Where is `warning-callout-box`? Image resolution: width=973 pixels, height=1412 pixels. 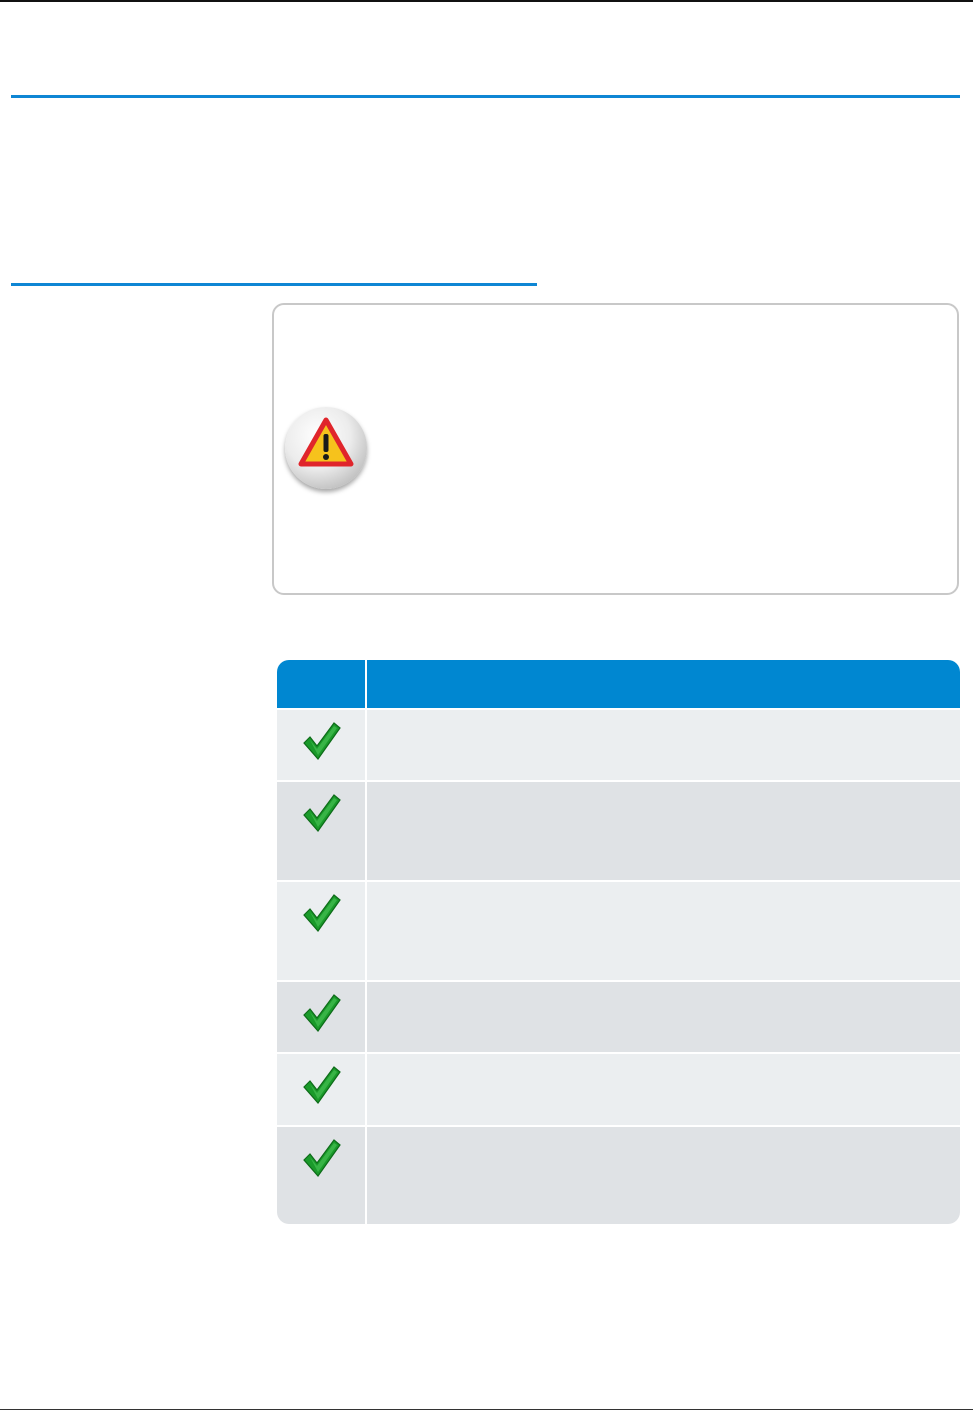
warning-callout-box is located at coordinates (615, 449).